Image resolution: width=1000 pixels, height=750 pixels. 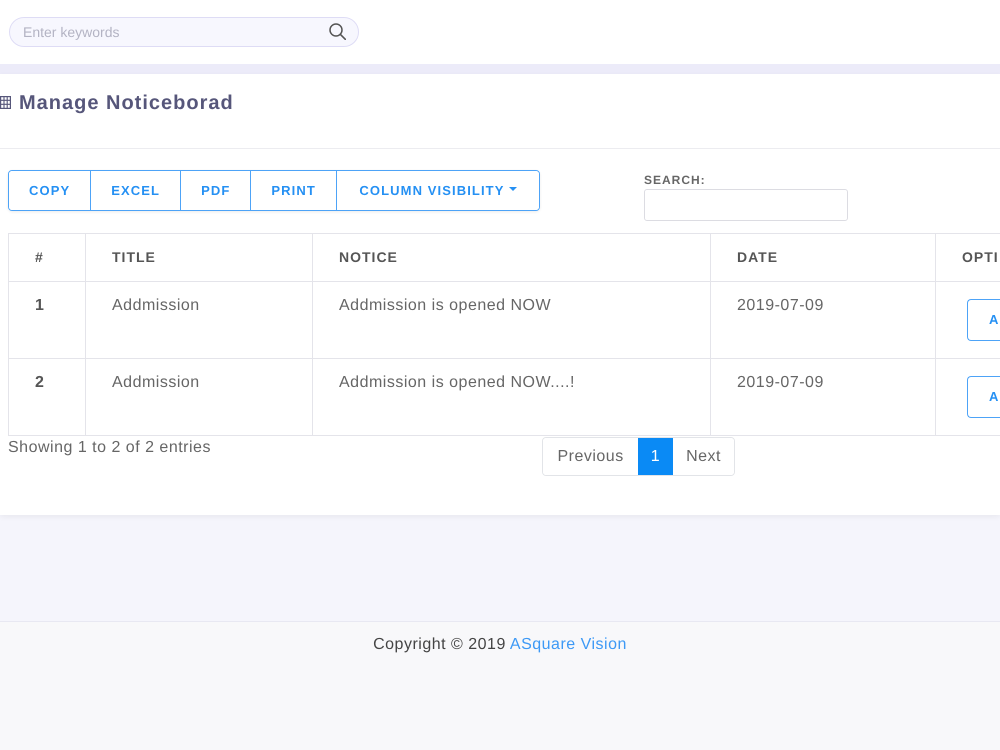 I want to click on copyright-text: Copyright © 2019 ASquare Vision, so click(x=500, y=645).